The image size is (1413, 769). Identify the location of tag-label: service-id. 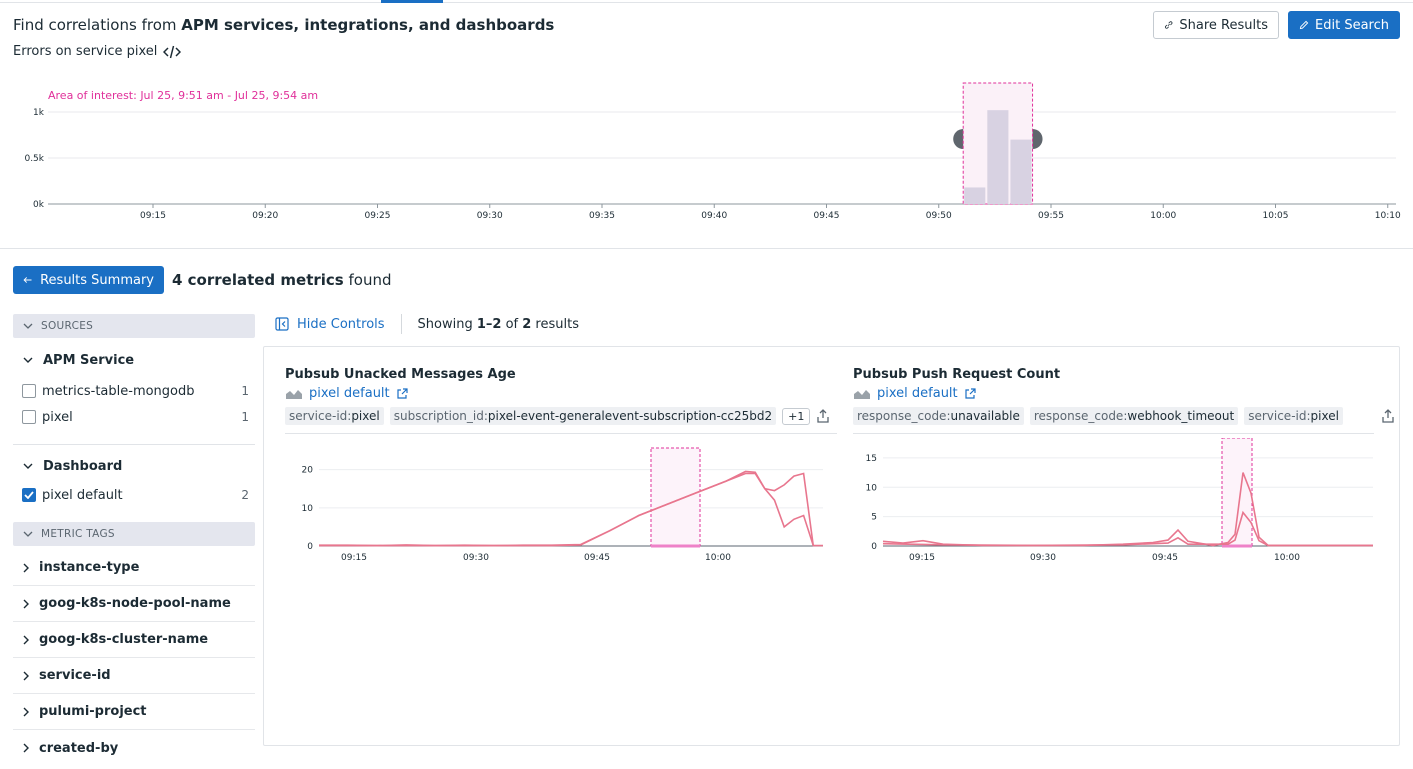
(75, 675).